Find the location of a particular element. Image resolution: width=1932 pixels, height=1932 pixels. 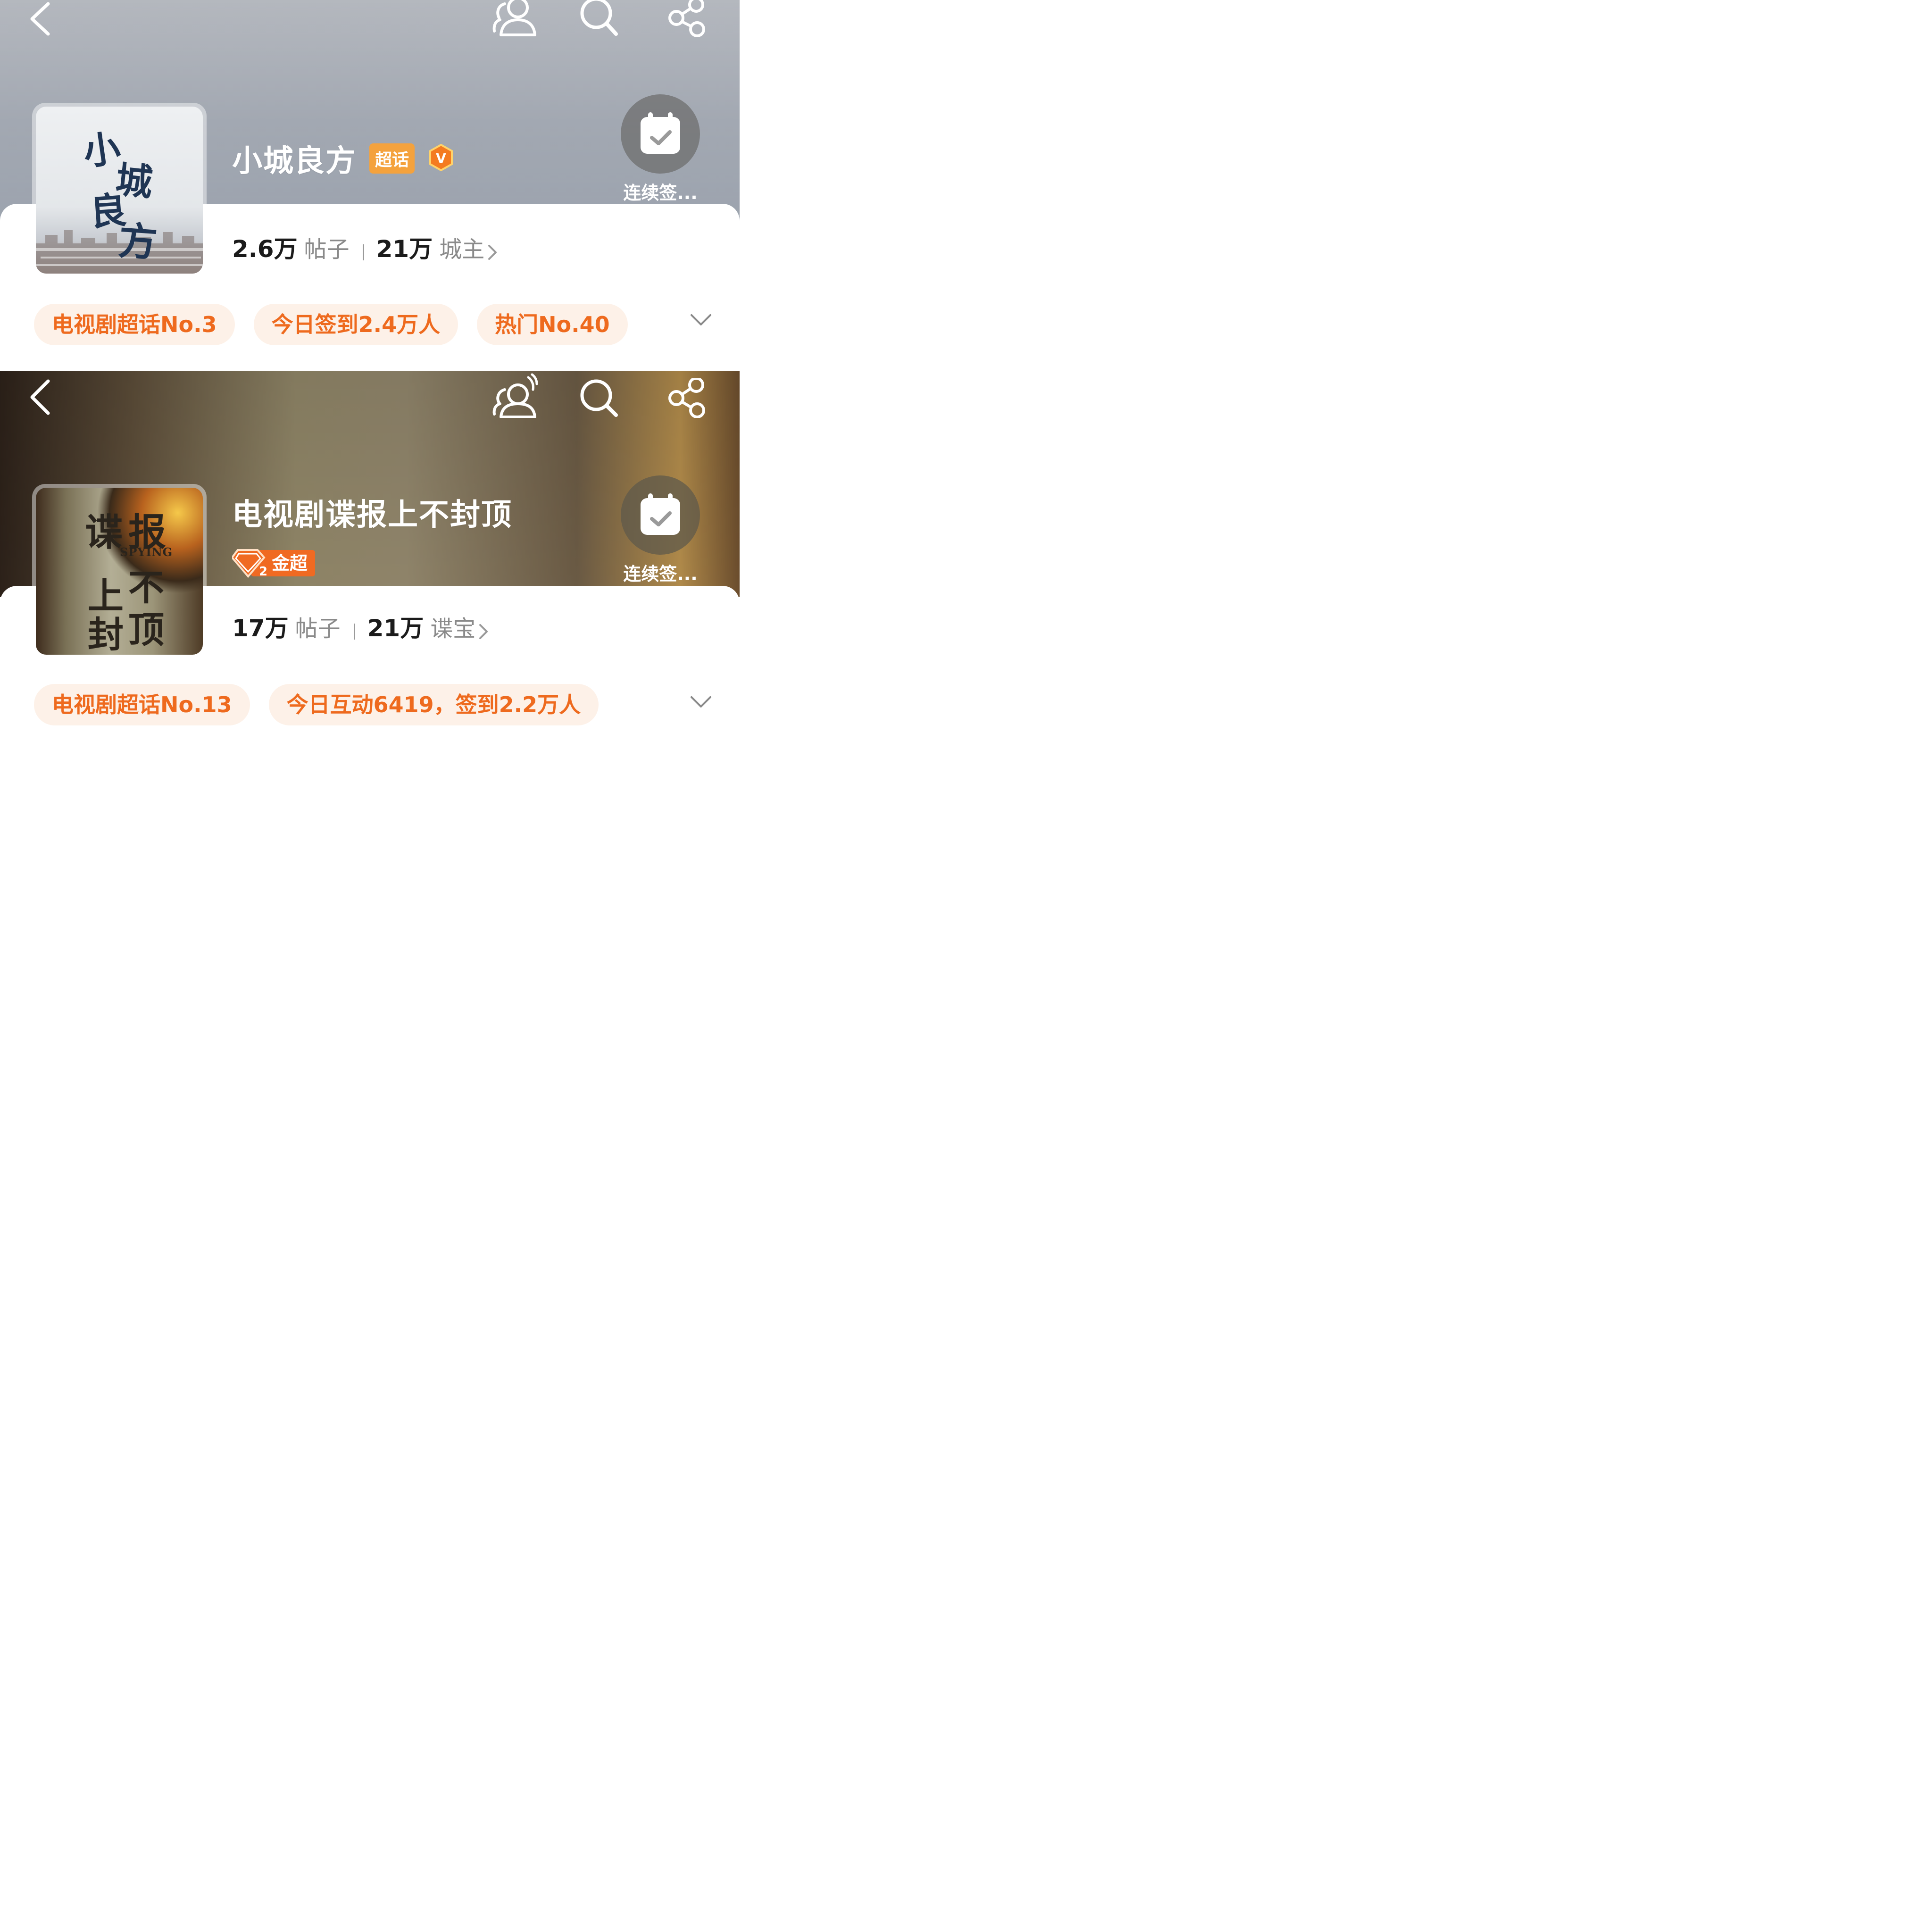

checkin-count-chip: 今日签到2.4万人 is located at coordinates (355, 325).